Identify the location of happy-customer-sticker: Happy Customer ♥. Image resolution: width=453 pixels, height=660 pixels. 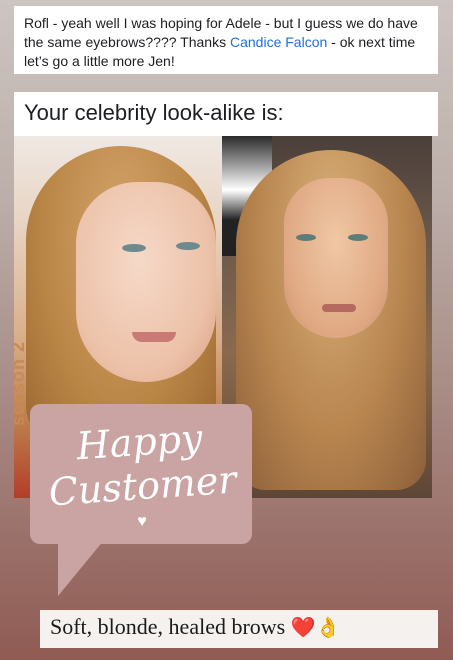
(141, 474).